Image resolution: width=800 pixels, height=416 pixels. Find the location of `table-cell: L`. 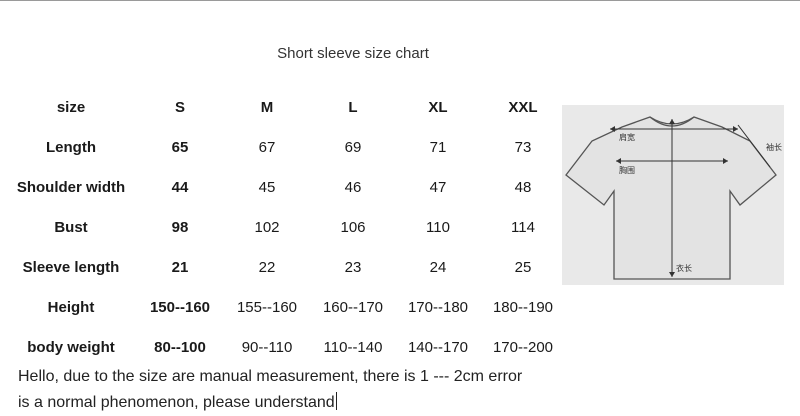

table-cell: L is located at coordinates (353, 107).